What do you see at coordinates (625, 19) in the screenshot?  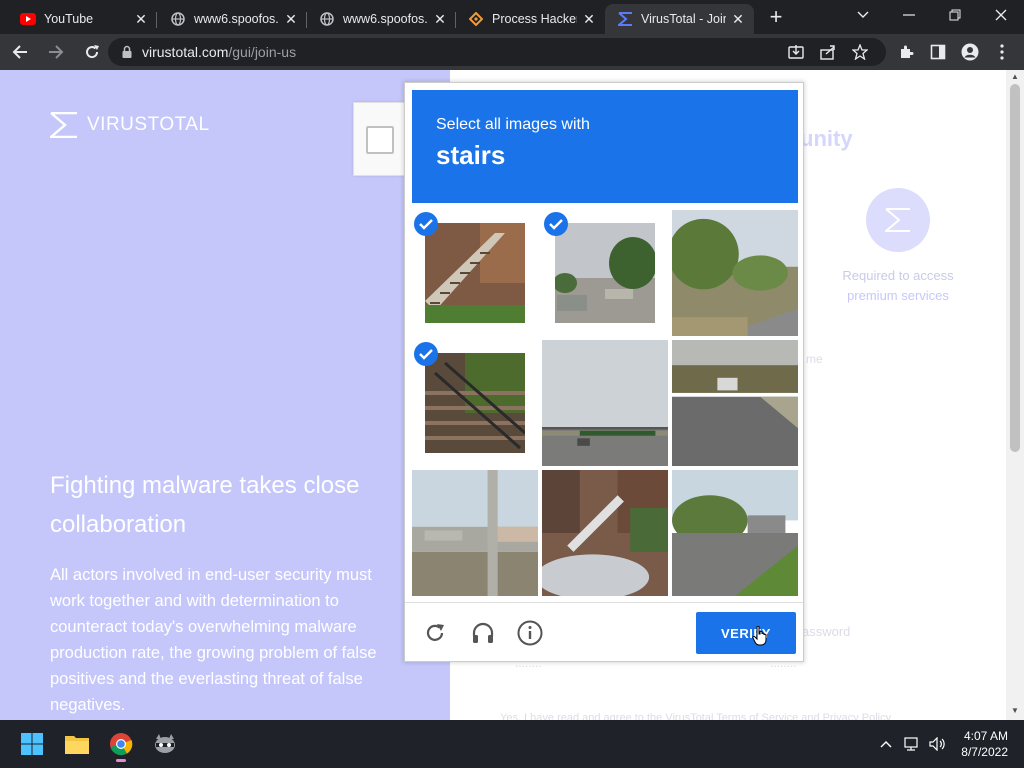 I see `virustotal-icon` at bounding box center [625, 19].